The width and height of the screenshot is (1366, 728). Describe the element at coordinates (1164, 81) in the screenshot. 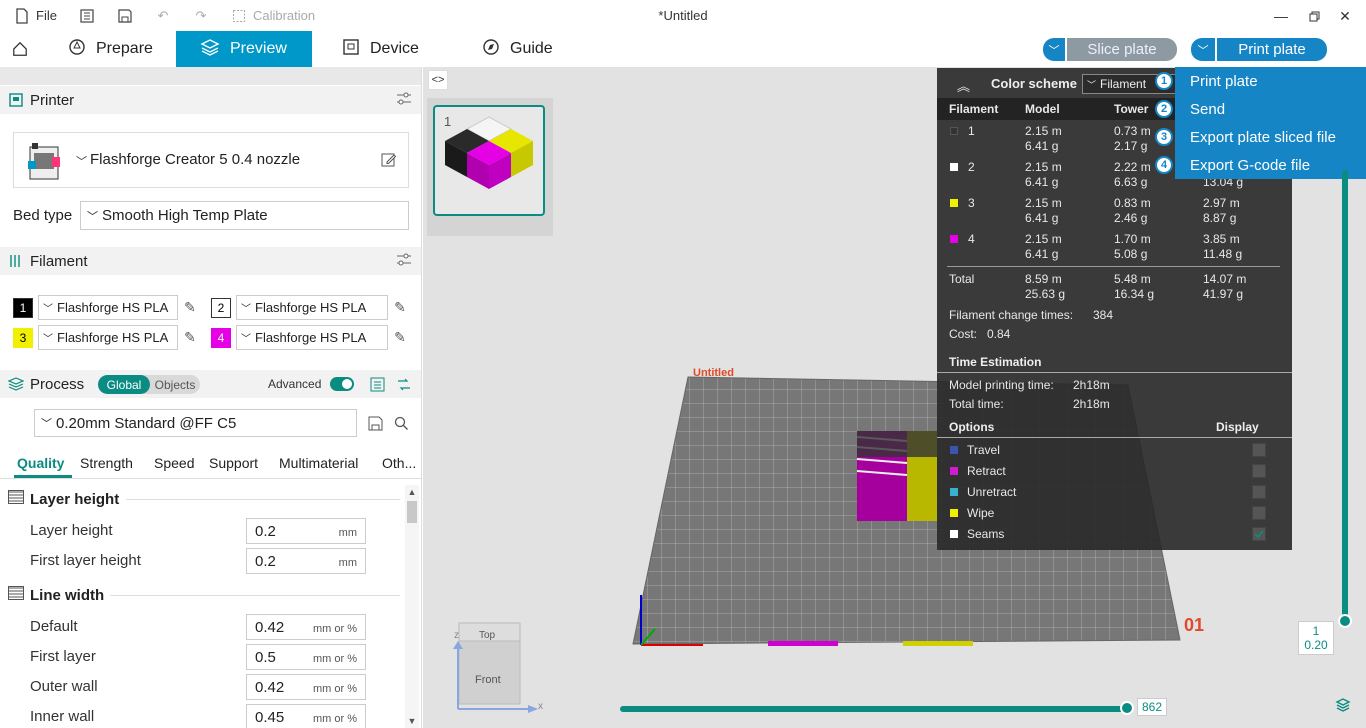

I see `menu-badge-1: 1` at that location.